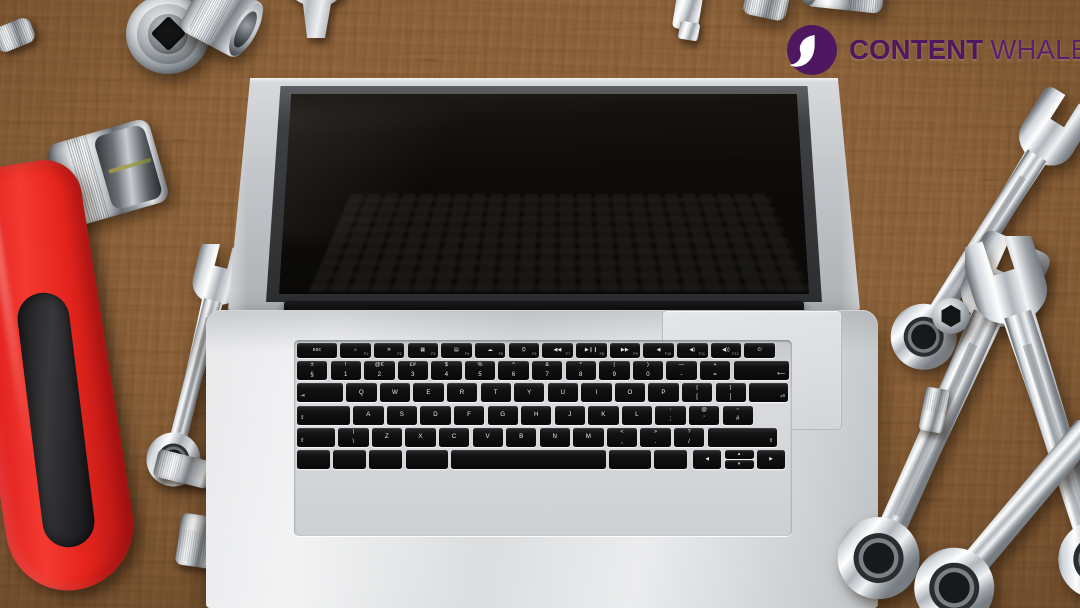  I want to click on key-power: ⏻, so click(759, 350).